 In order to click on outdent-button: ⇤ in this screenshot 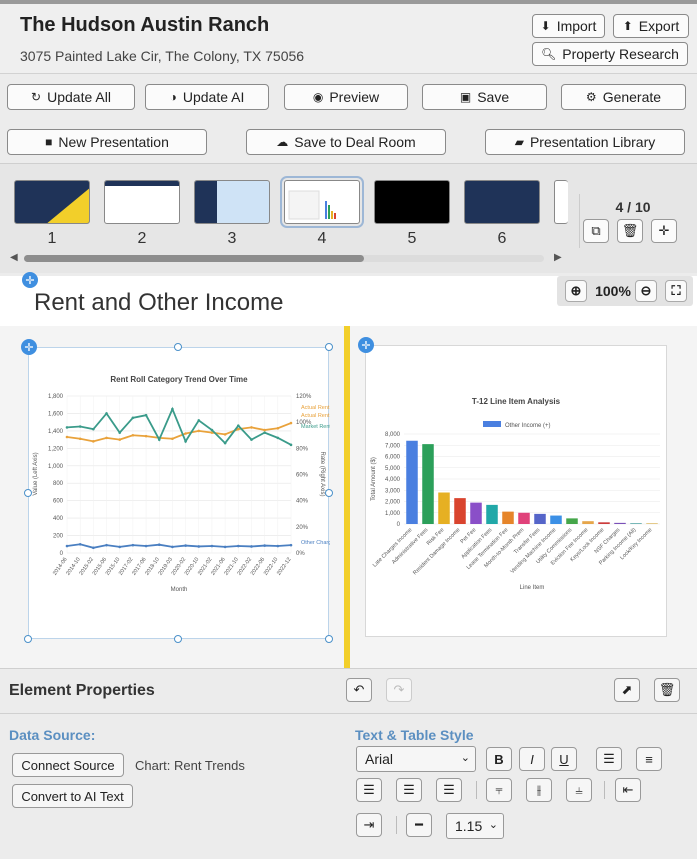, I will do `click(628, 790)`.